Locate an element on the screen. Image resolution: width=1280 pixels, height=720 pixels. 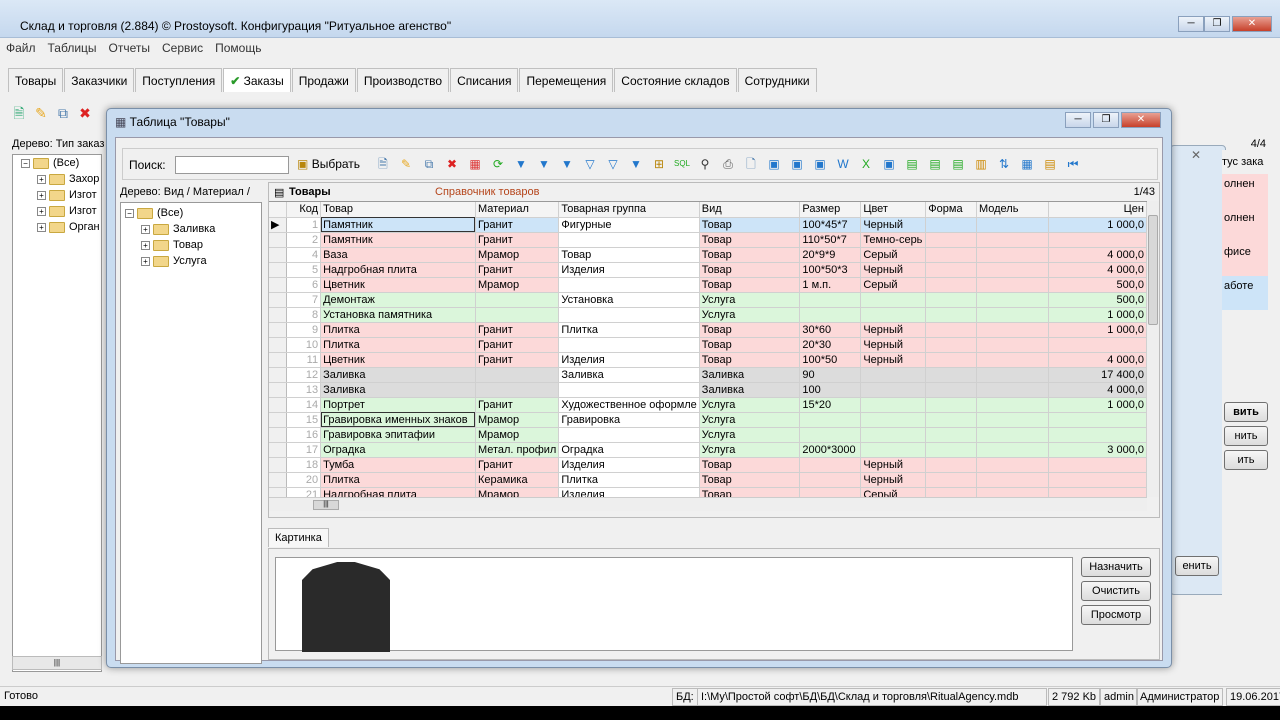
cell-material is located at coordinates (517, 375).